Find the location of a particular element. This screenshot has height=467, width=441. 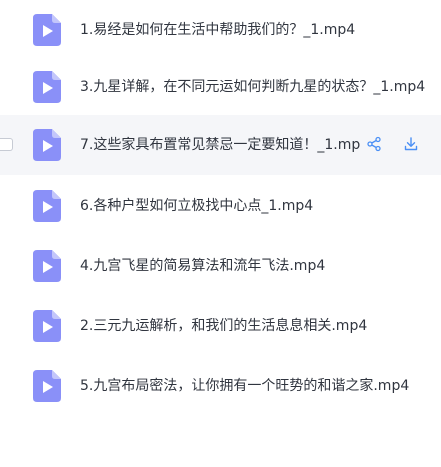

file-row: 5.九宫布局密法，让你拥有一个旺势的和谐之家.mp4 is located at coordinates (220, 386).